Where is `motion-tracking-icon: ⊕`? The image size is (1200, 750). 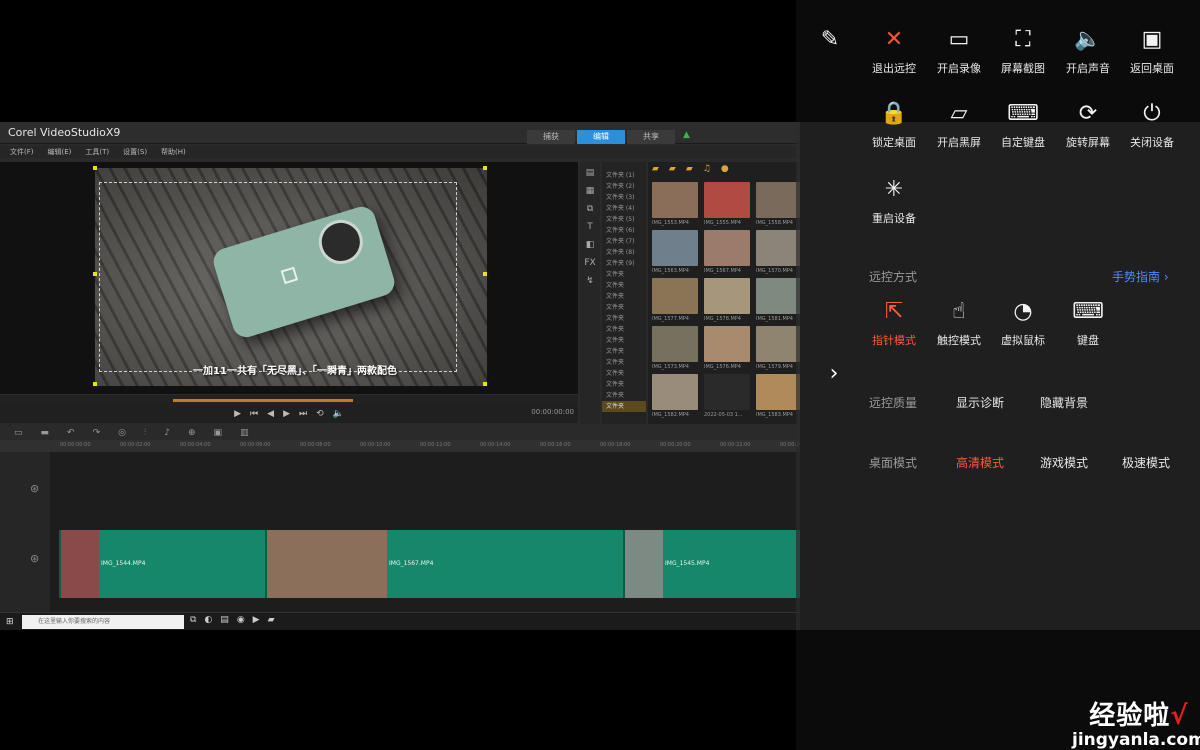
motion-tracking-icon: ⊕ is located at coordinates (192, 433).